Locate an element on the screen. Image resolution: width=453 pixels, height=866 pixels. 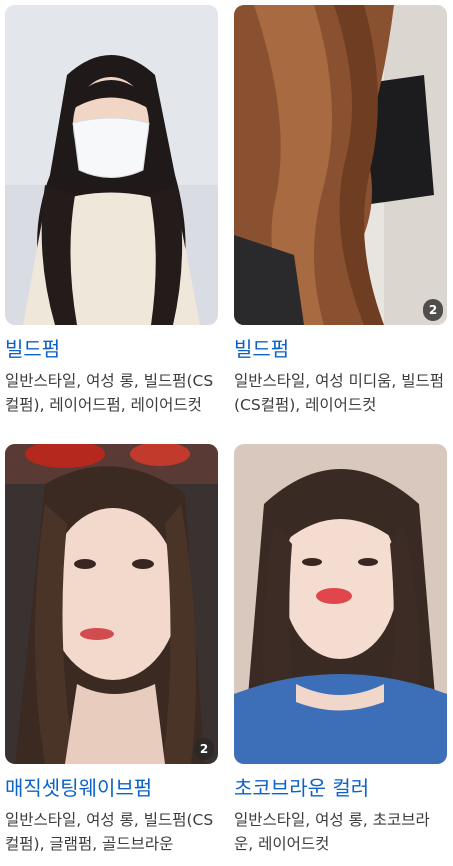
hairstyle-tags: 일반스타일, 여성 롱, 초코브라운, 레이어드컷 is located at coordinates (332, 832).